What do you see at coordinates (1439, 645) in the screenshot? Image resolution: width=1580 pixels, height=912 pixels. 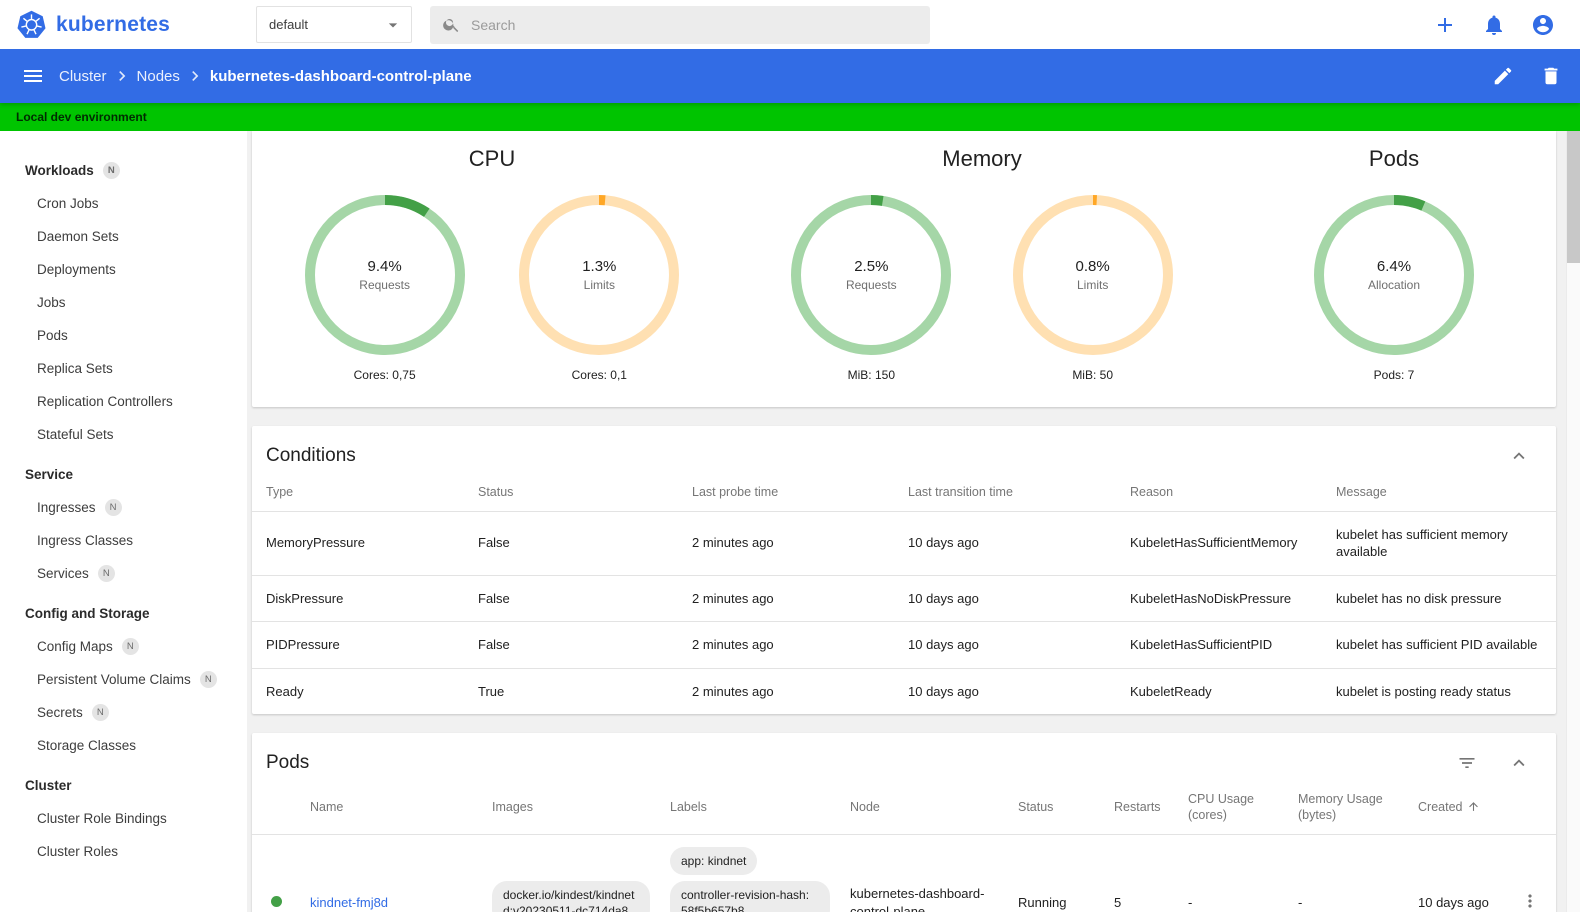 I see `condition-message-cell: kubelet has sufficient PID available` at bounding box center [1439, 645].